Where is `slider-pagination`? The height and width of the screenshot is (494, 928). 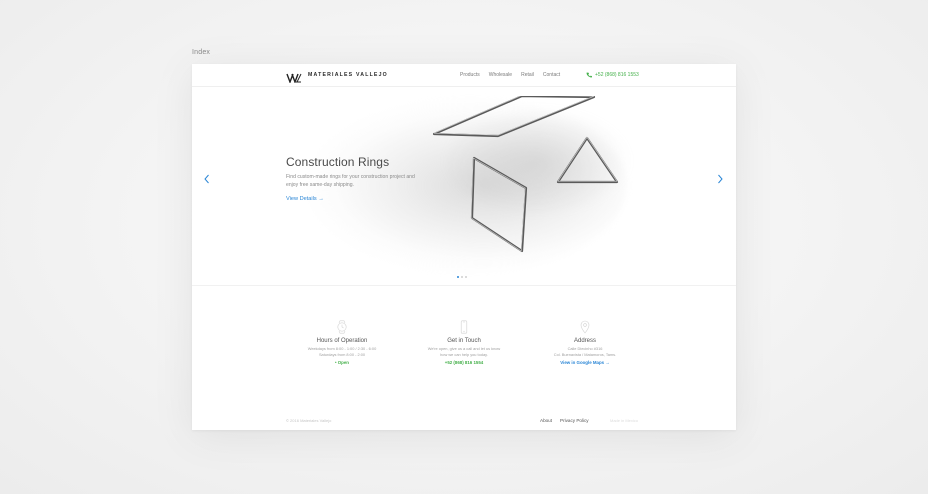 slider-pagination is located at coordinates (462, 277).